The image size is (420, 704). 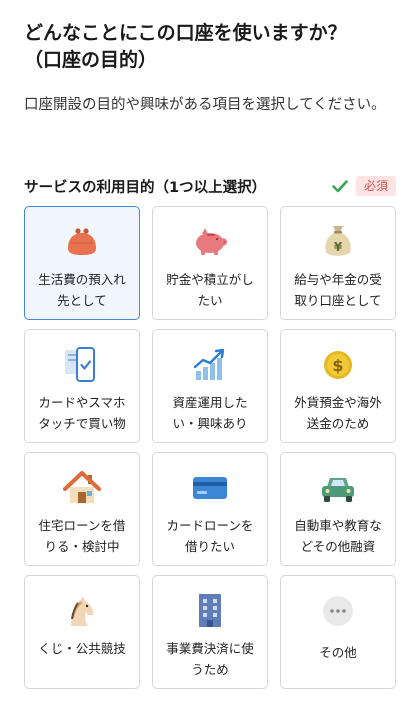 What do you see at coordinates (340, 186) in the screenshot?
I see `check-icon` at bounding box center [340, 186].